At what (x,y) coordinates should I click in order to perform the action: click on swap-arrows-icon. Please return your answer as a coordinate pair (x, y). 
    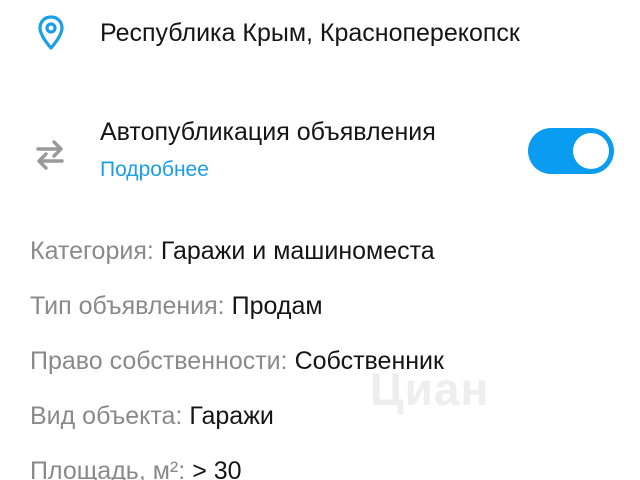
    Looking at the image, I should click on (50, 154).